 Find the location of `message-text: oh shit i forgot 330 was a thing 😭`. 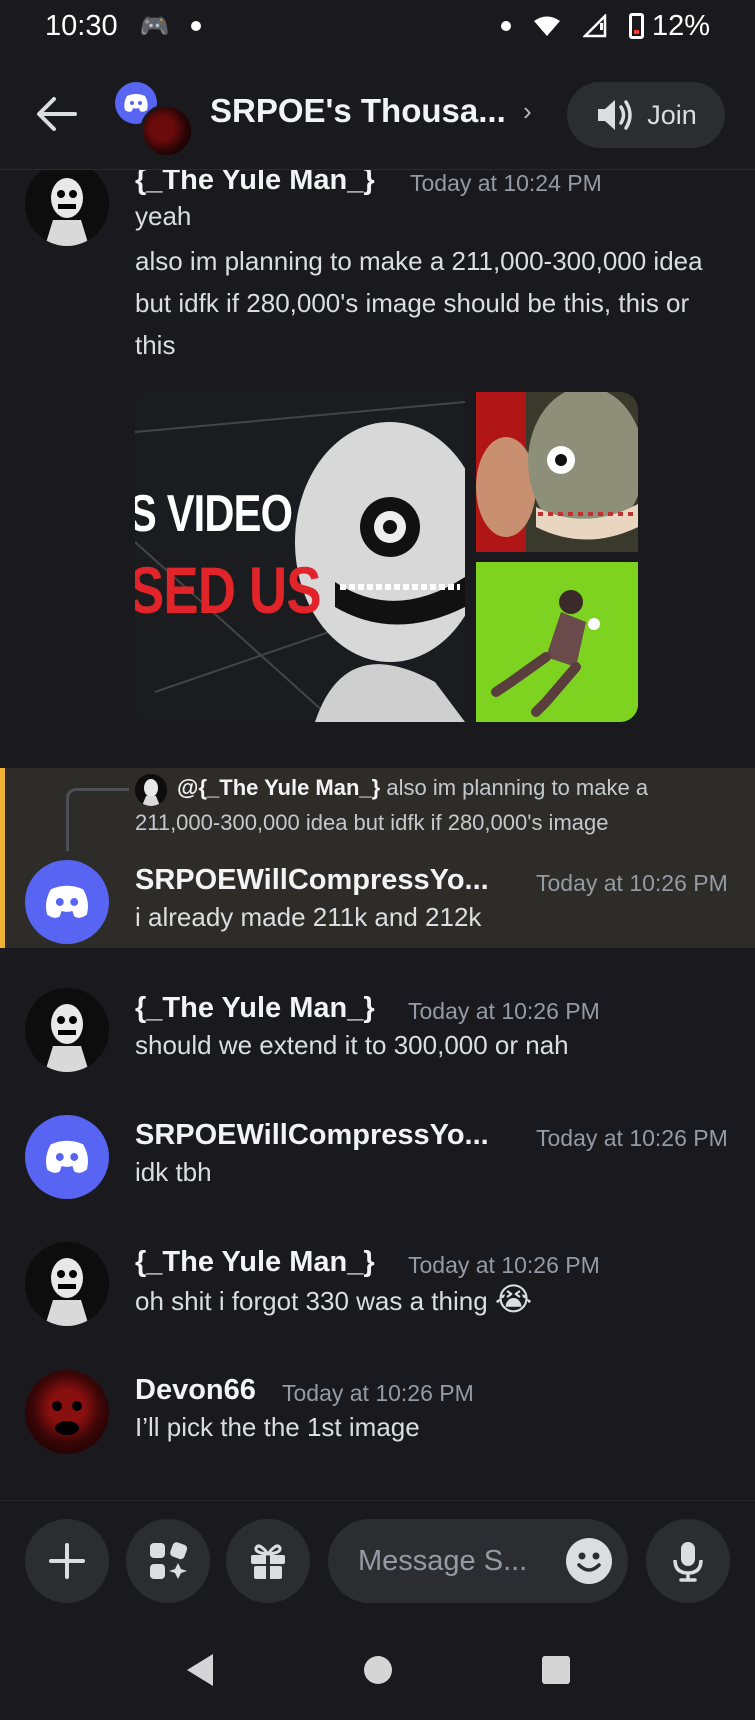

message-text: oh shit i forgot 330 was a thing 😭 is located at coordinates (435, 1300).